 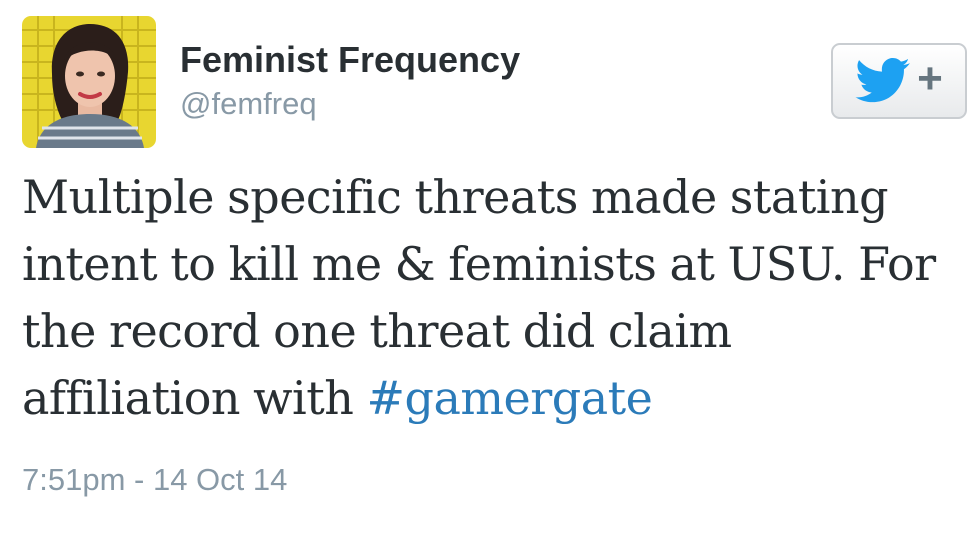 What do you see at coordinates (455, 197) in the screenshot?
I see `tweet-text-line: Multiple specific threats made stating` at bounding box center [455, 197].